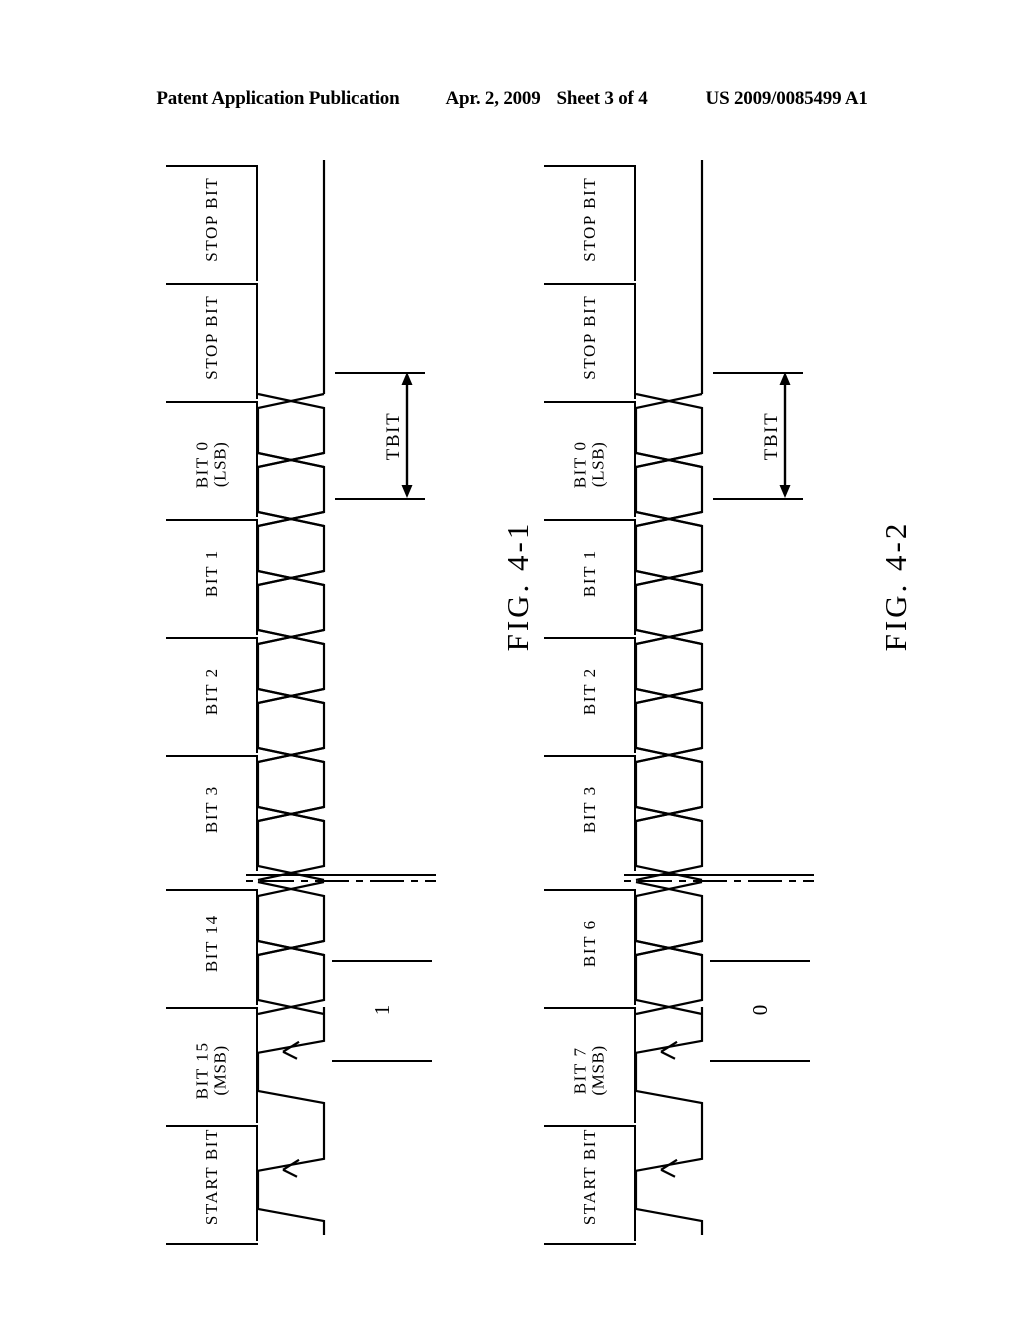 The width and height of the screenshot is (1024, 1320). I want to click on bit-label-text: BIT 14, so click(211, 943).